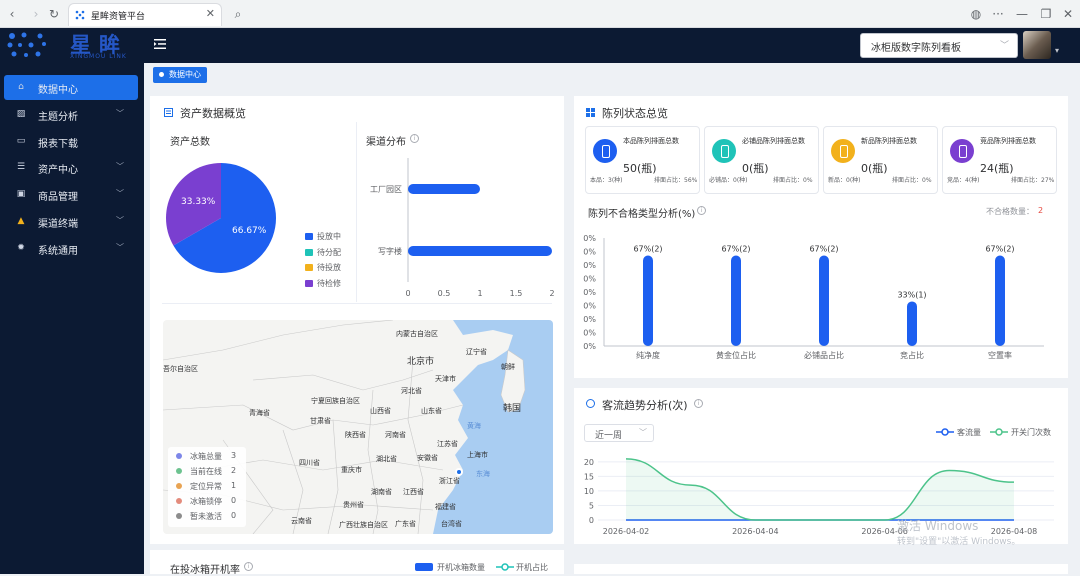  What do you see at coordinates (71, 221) in the screenshot?
I see `sidebar-item-channel-terminal: ▲ 渠道终端 ﹀` at bounding box center [71, 221].